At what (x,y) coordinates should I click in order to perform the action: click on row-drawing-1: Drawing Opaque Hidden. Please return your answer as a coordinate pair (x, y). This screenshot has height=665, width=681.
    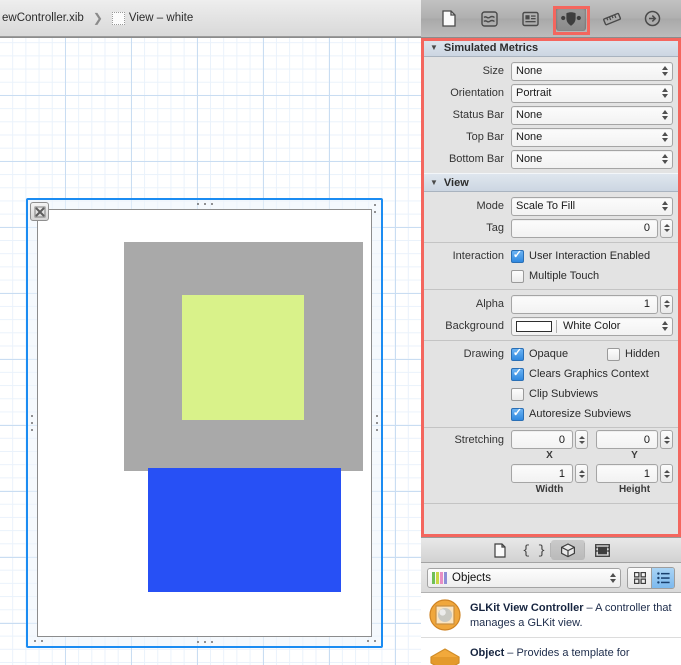
    Looking at the image, I should click on (551, 354).